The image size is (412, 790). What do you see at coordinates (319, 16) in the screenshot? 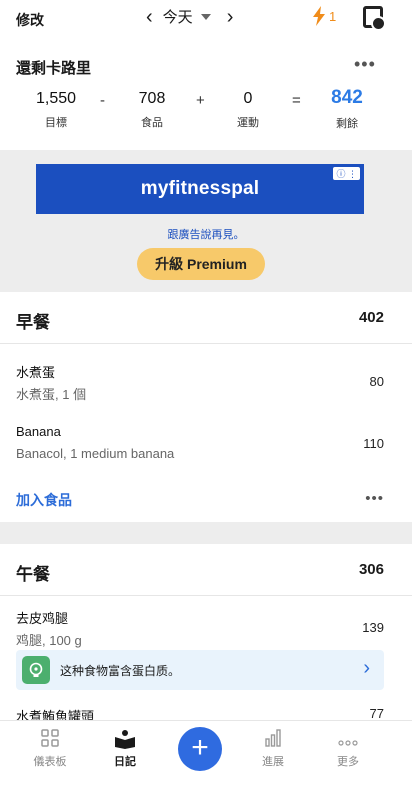
I see `lightning-icon` at bounding box center [319, 16].